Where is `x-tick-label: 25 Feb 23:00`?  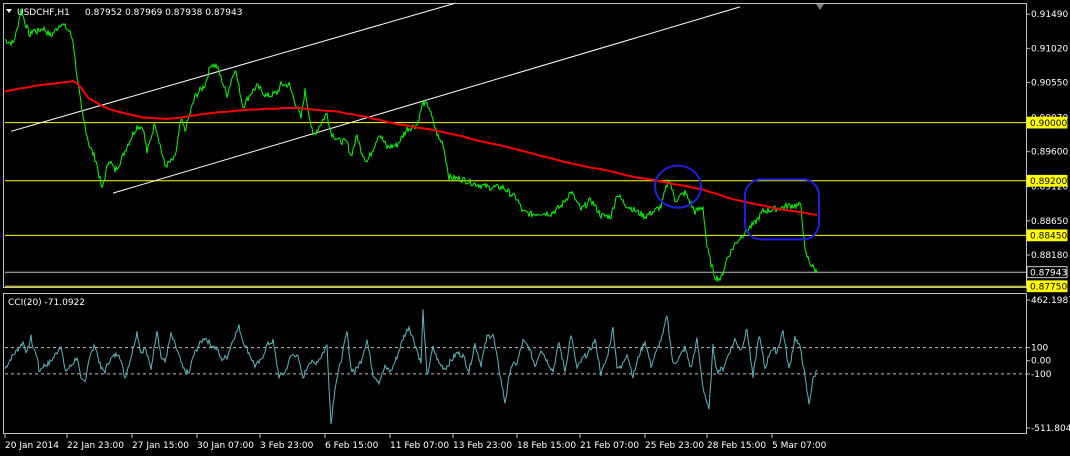 x-tick-label: 25 Feb 23:00 is located at coordinates (674, 446).